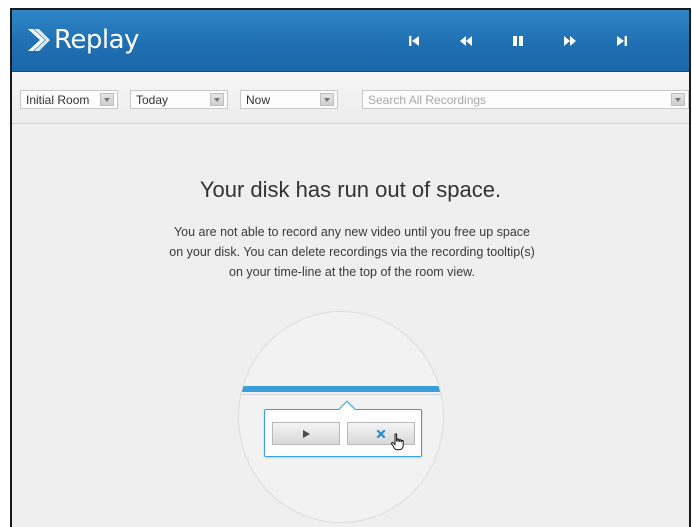 The image size is (692, 527). What do you see at coordinates (350, 189) in the screenshot?
I see `page-title: Your disk has run out of space.` at bounding box center [350, 189].